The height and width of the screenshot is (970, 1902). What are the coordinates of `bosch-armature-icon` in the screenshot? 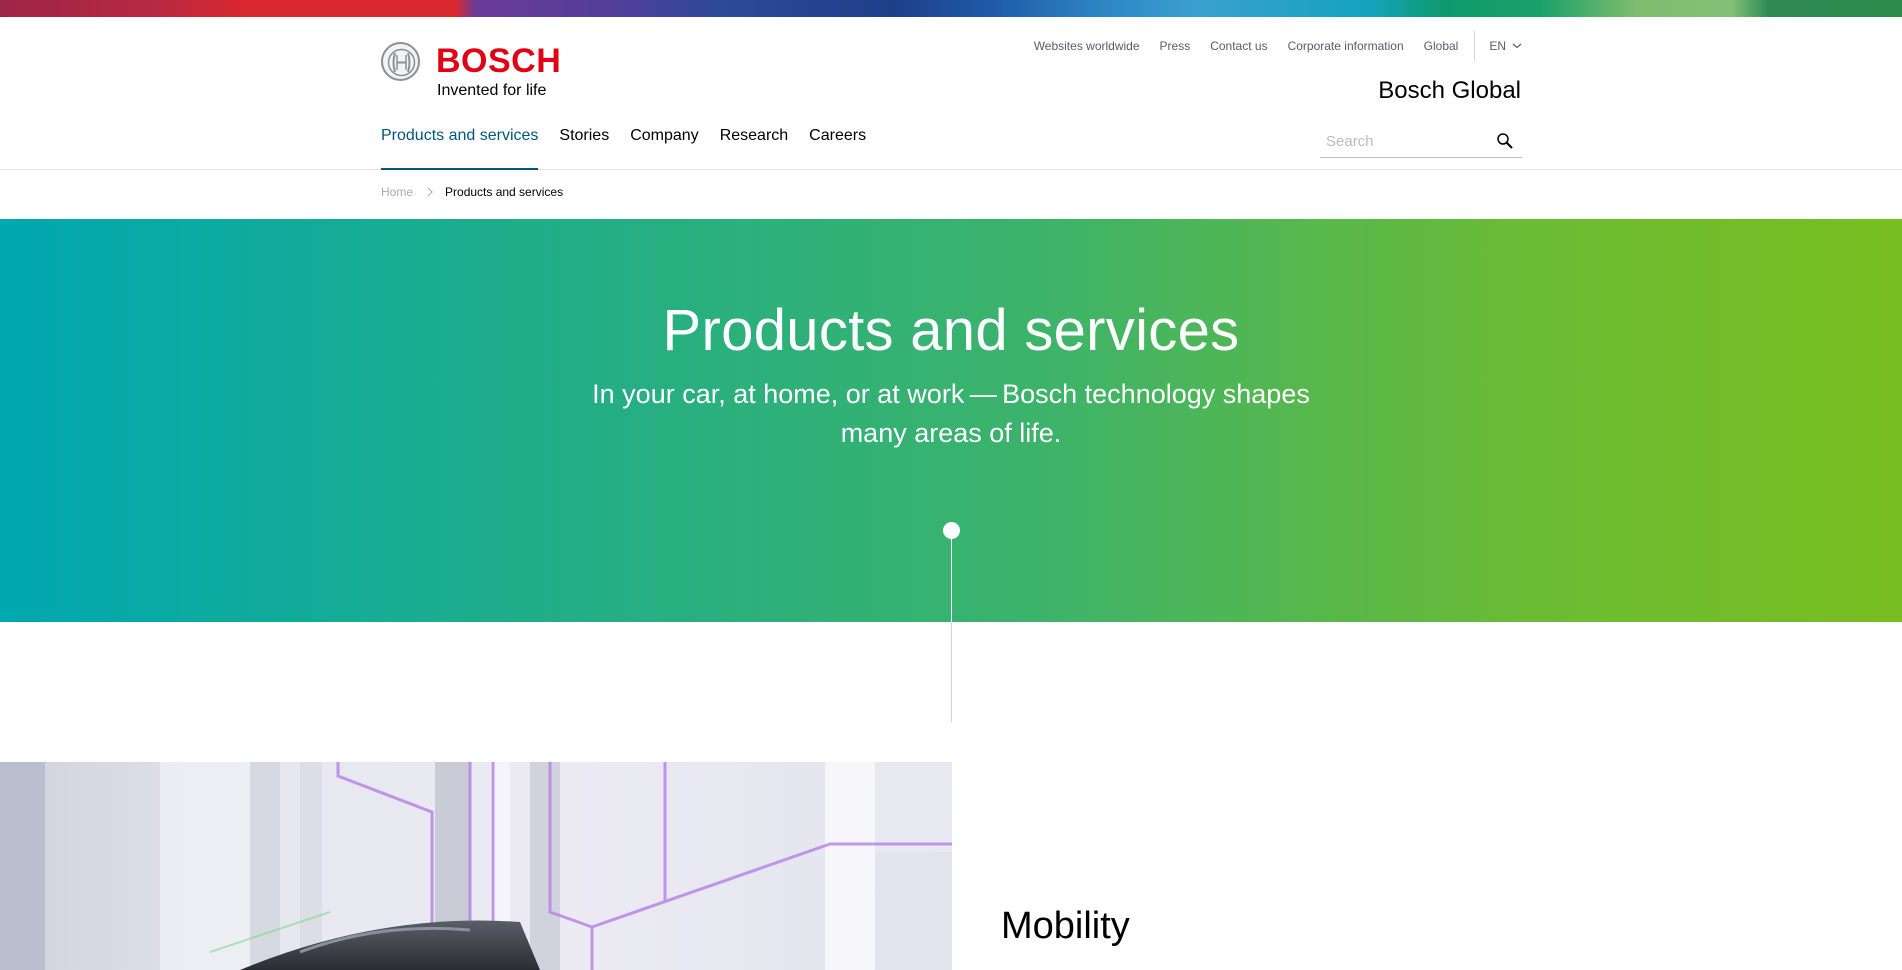 It's located at (400, 61).